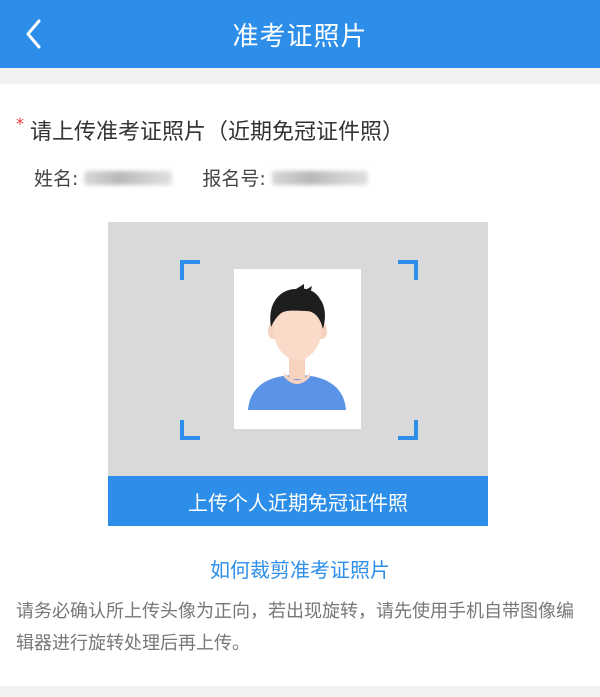 The width and height of the screenshot is (600, 697). I want to click on nav-bar: 准考证照片, so click(300, 34).